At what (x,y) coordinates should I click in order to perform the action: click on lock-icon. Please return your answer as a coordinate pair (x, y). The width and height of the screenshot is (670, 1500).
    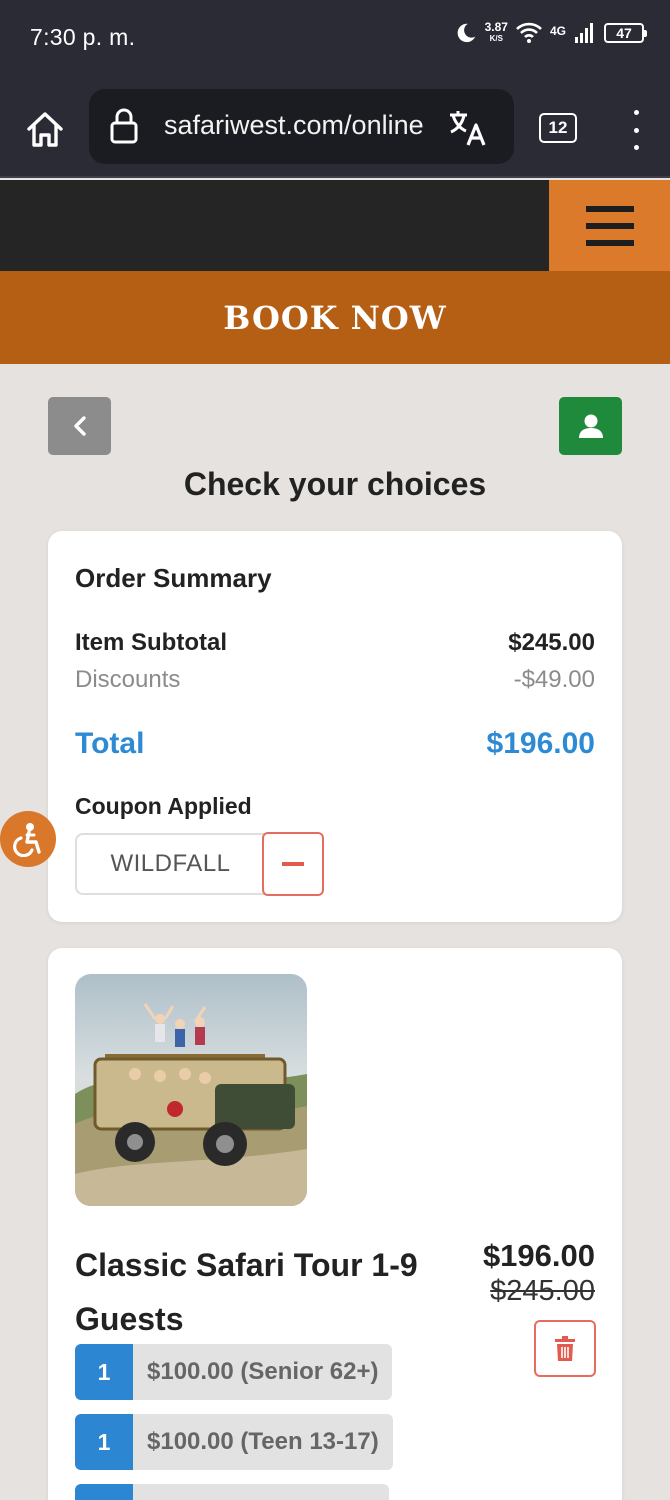
    Looking at the image, I should click on (124, 126).